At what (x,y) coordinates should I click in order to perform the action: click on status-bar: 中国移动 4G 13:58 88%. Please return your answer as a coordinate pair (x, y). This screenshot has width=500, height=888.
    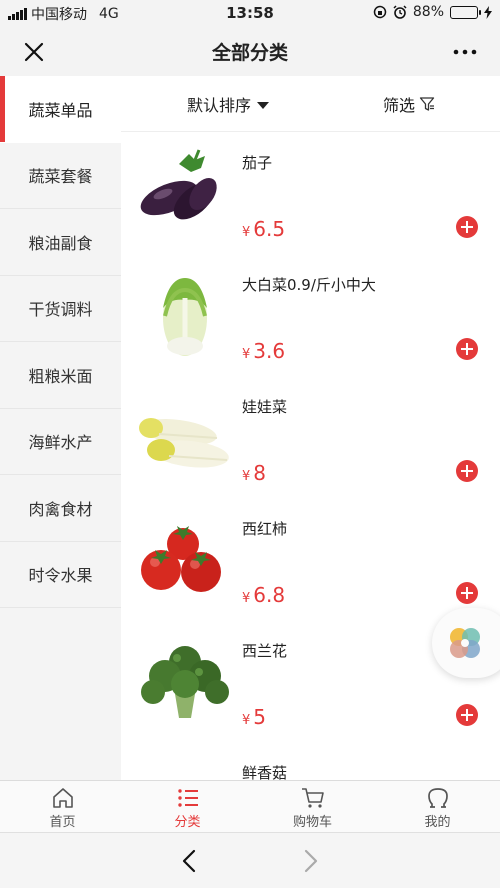
    Looking at the image, I should click on (250, 13).